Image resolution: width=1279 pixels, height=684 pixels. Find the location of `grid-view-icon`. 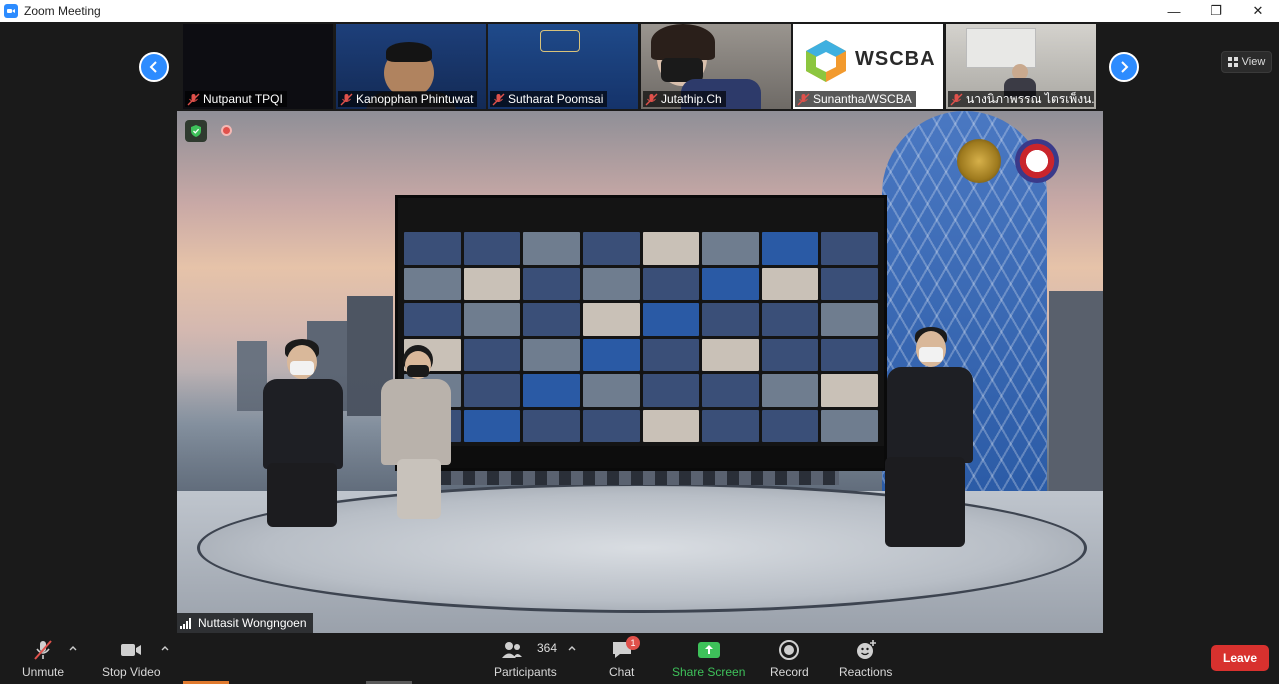

grid-view-icon is located at coordinates (1232, 62).